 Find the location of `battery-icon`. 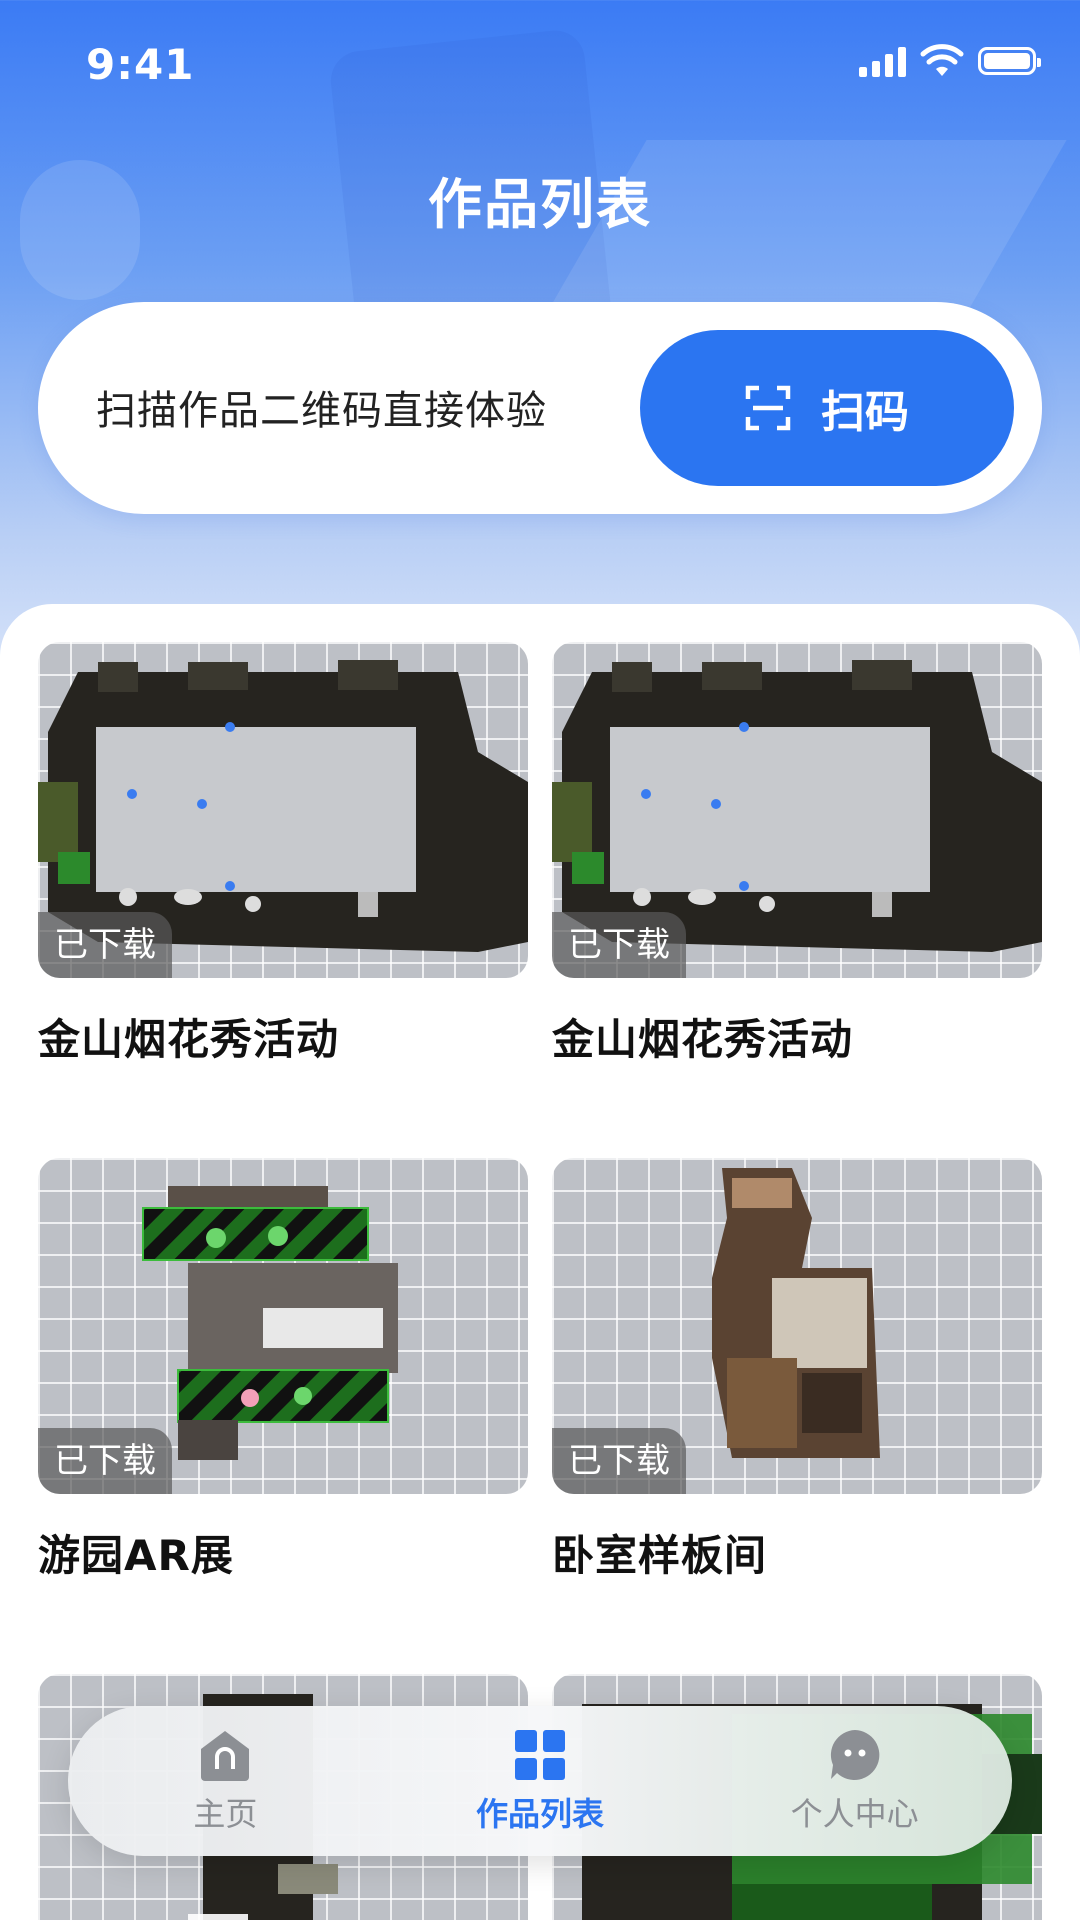

battery-icon is located at coordinates (1009, 61).